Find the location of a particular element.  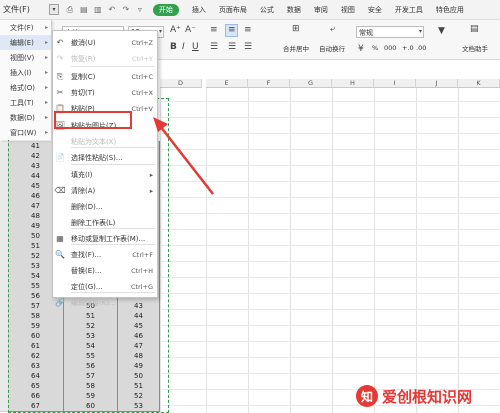

column-header: F is located at coordinates (269, 83).